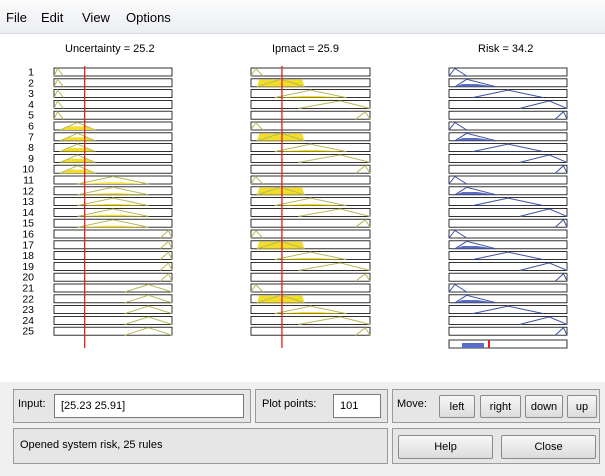  Describe the element at coordinates (289, 404) in the screenshot. I see `plot-points-label: Plot points:` at that location.